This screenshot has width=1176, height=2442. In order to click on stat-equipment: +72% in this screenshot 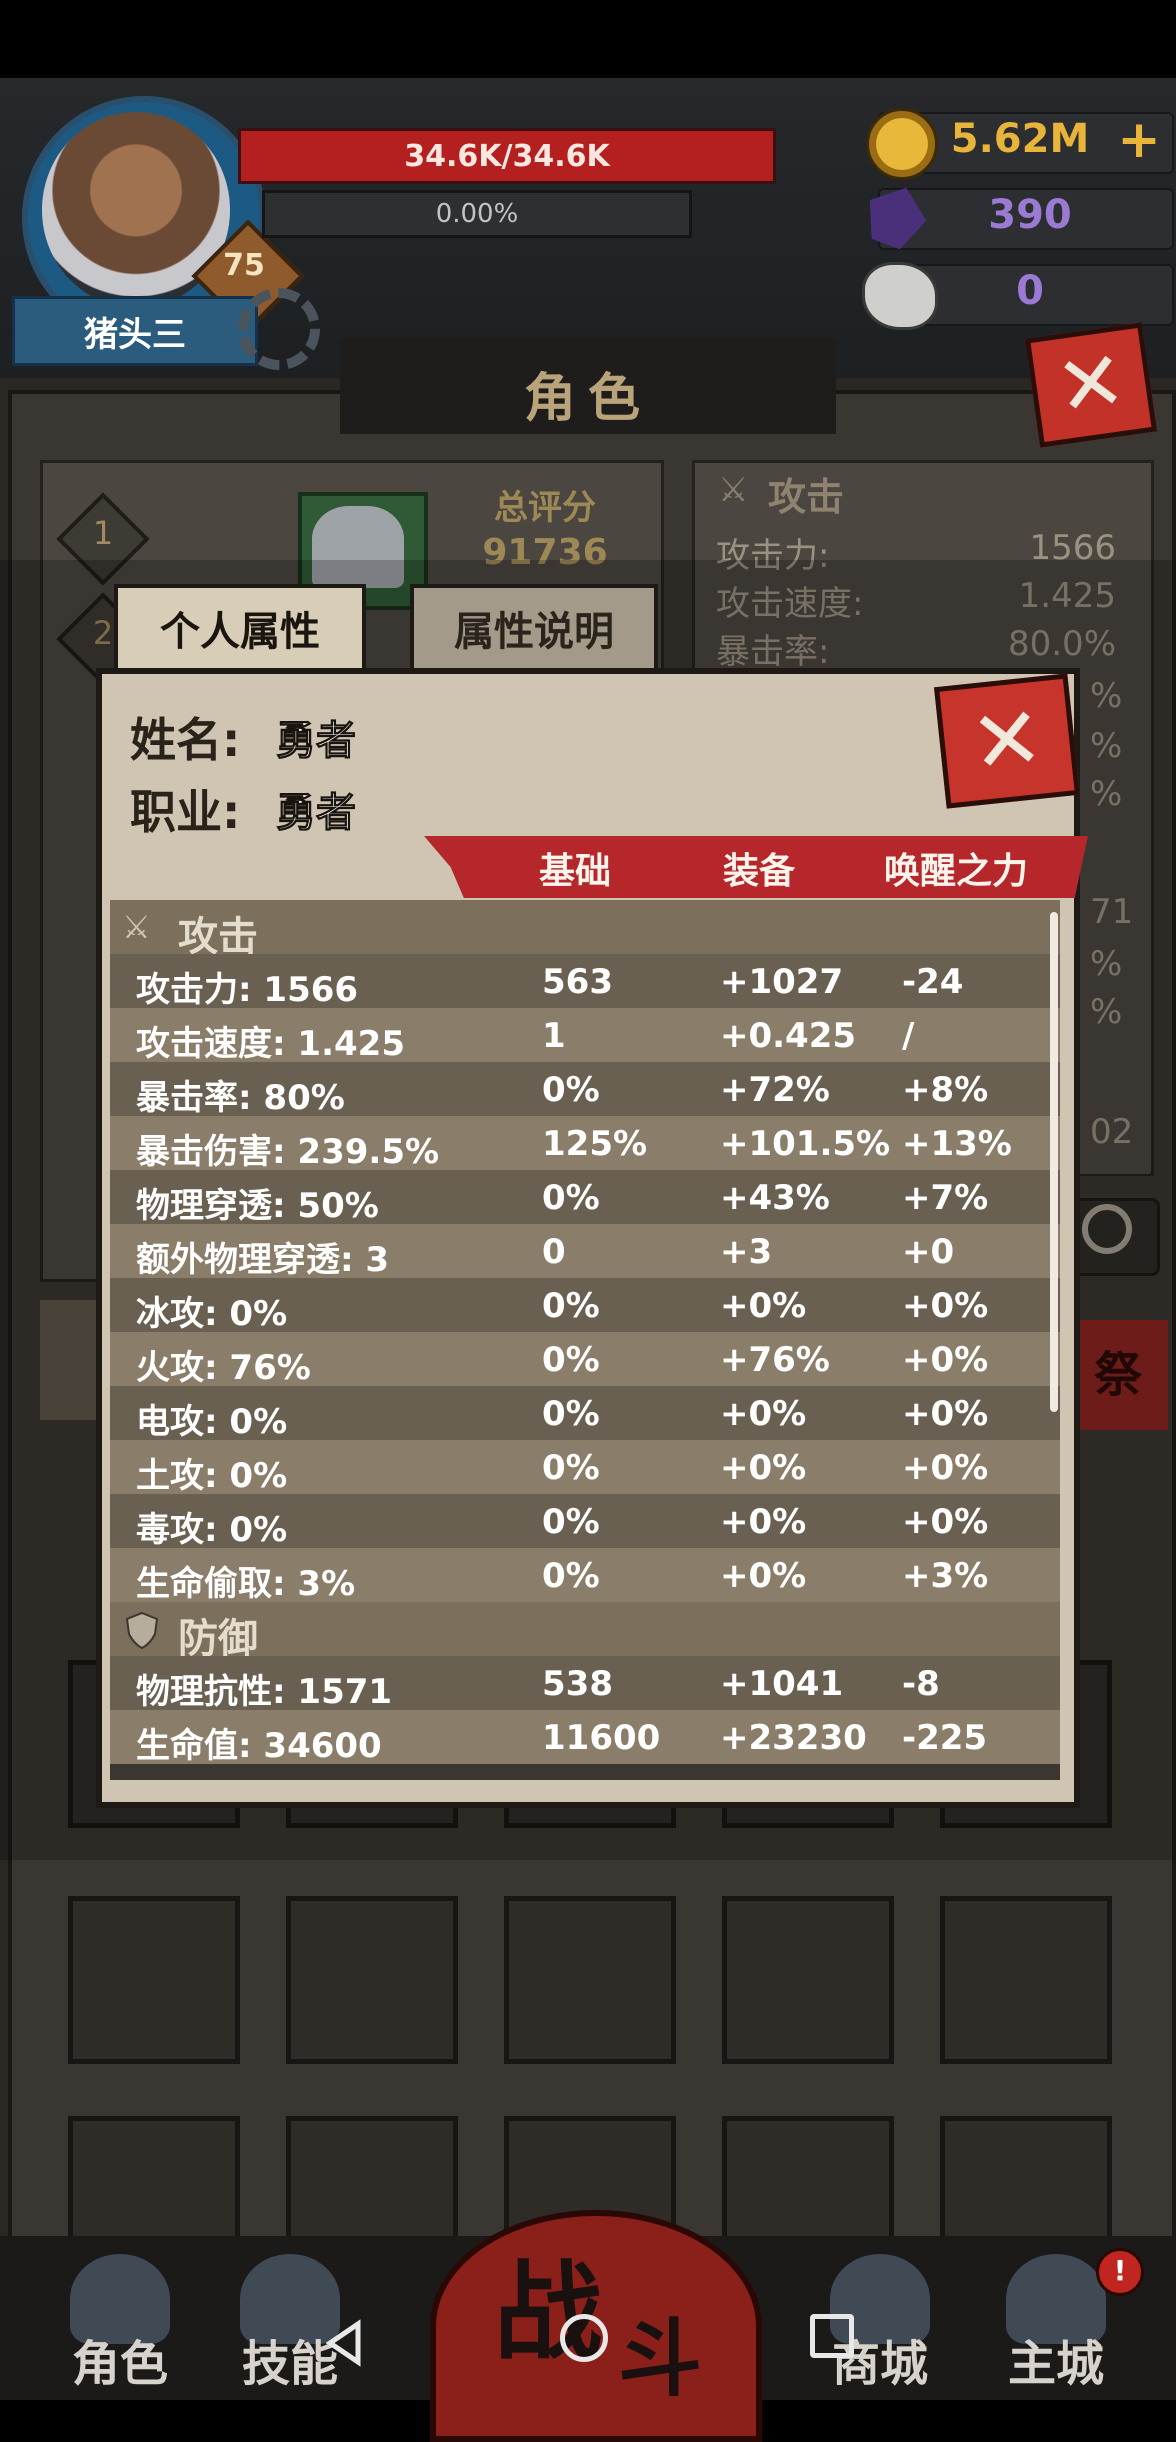, I will do `click(775, 1090)`.